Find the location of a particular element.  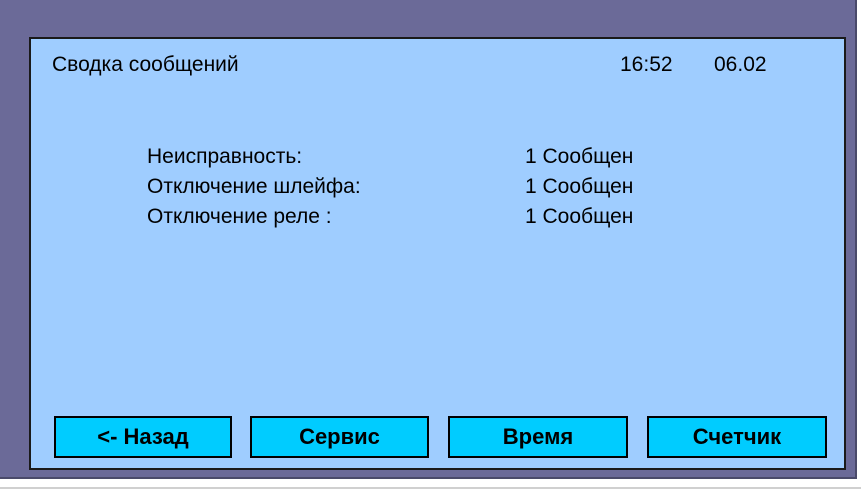

counter-button: Счетчик is located at coordinates (737, 437).